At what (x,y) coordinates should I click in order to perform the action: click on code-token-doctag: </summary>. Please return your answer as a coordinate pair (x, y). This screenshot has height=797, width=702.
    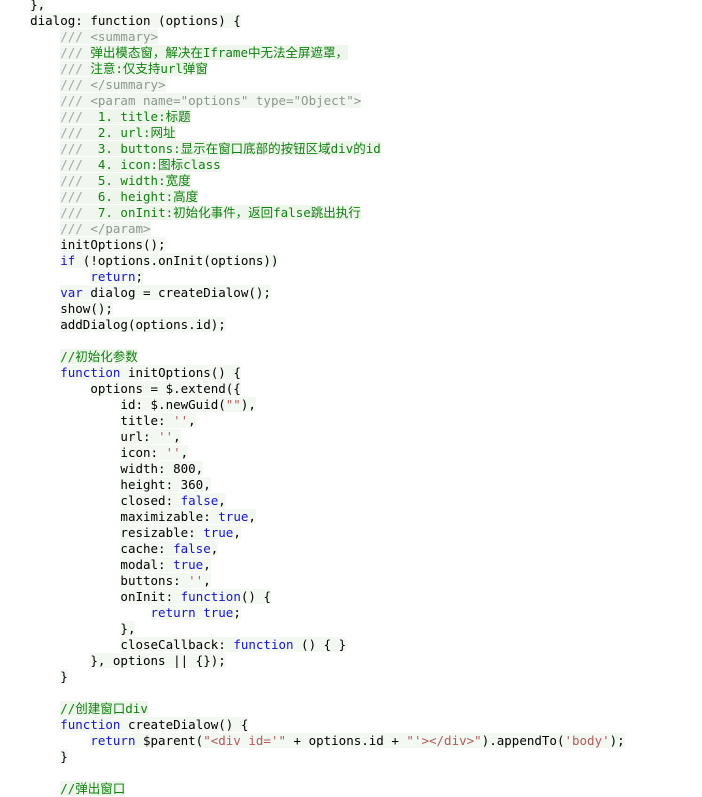
    Looking at the image, I should click on (128, 84).